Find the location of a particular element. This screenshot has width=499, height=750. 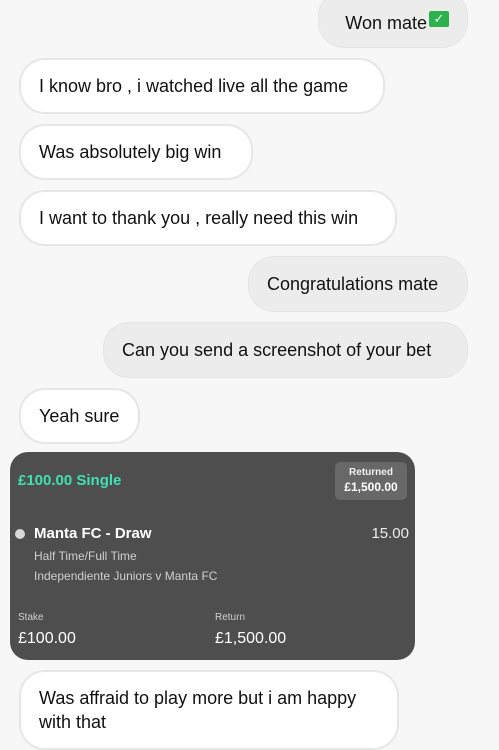

message-text: Congratulations mate is located at coordinates (353, 284).